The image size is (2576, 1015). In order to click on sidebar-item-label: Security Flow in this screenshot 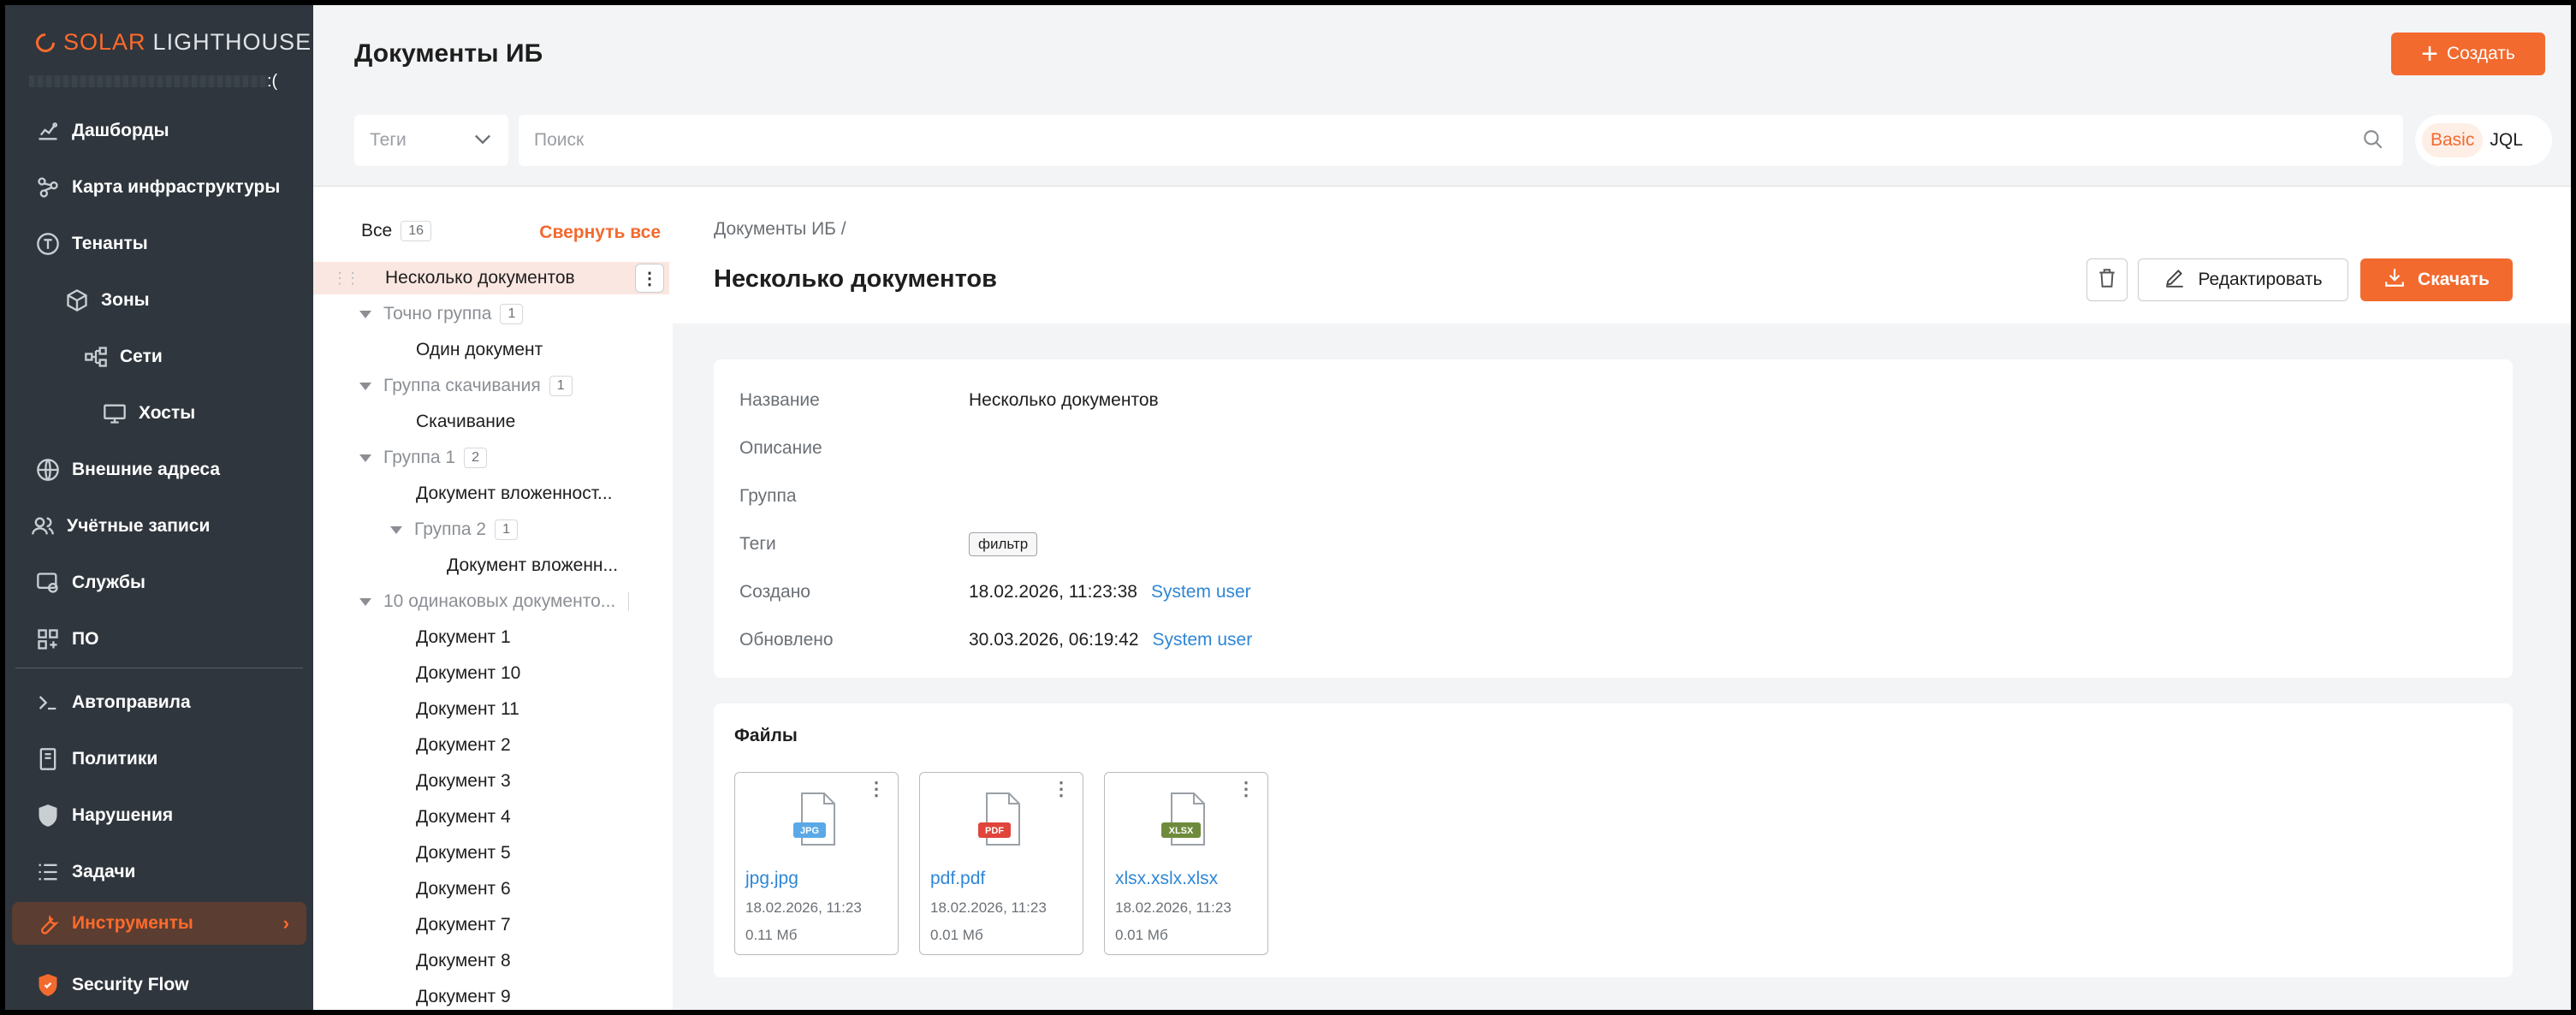, I will do `click(130, 985)`.